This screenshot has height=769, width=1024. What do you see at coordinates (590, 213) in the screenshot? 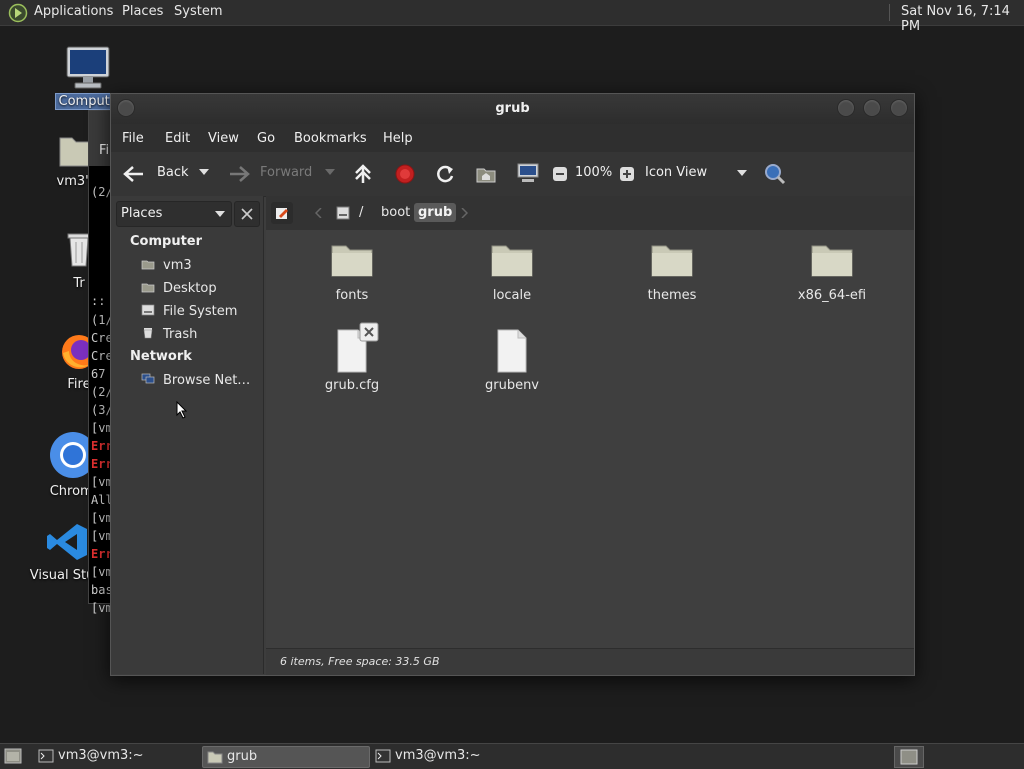
I see `location-bar: / boot grub` at bounding box center [590, 213].